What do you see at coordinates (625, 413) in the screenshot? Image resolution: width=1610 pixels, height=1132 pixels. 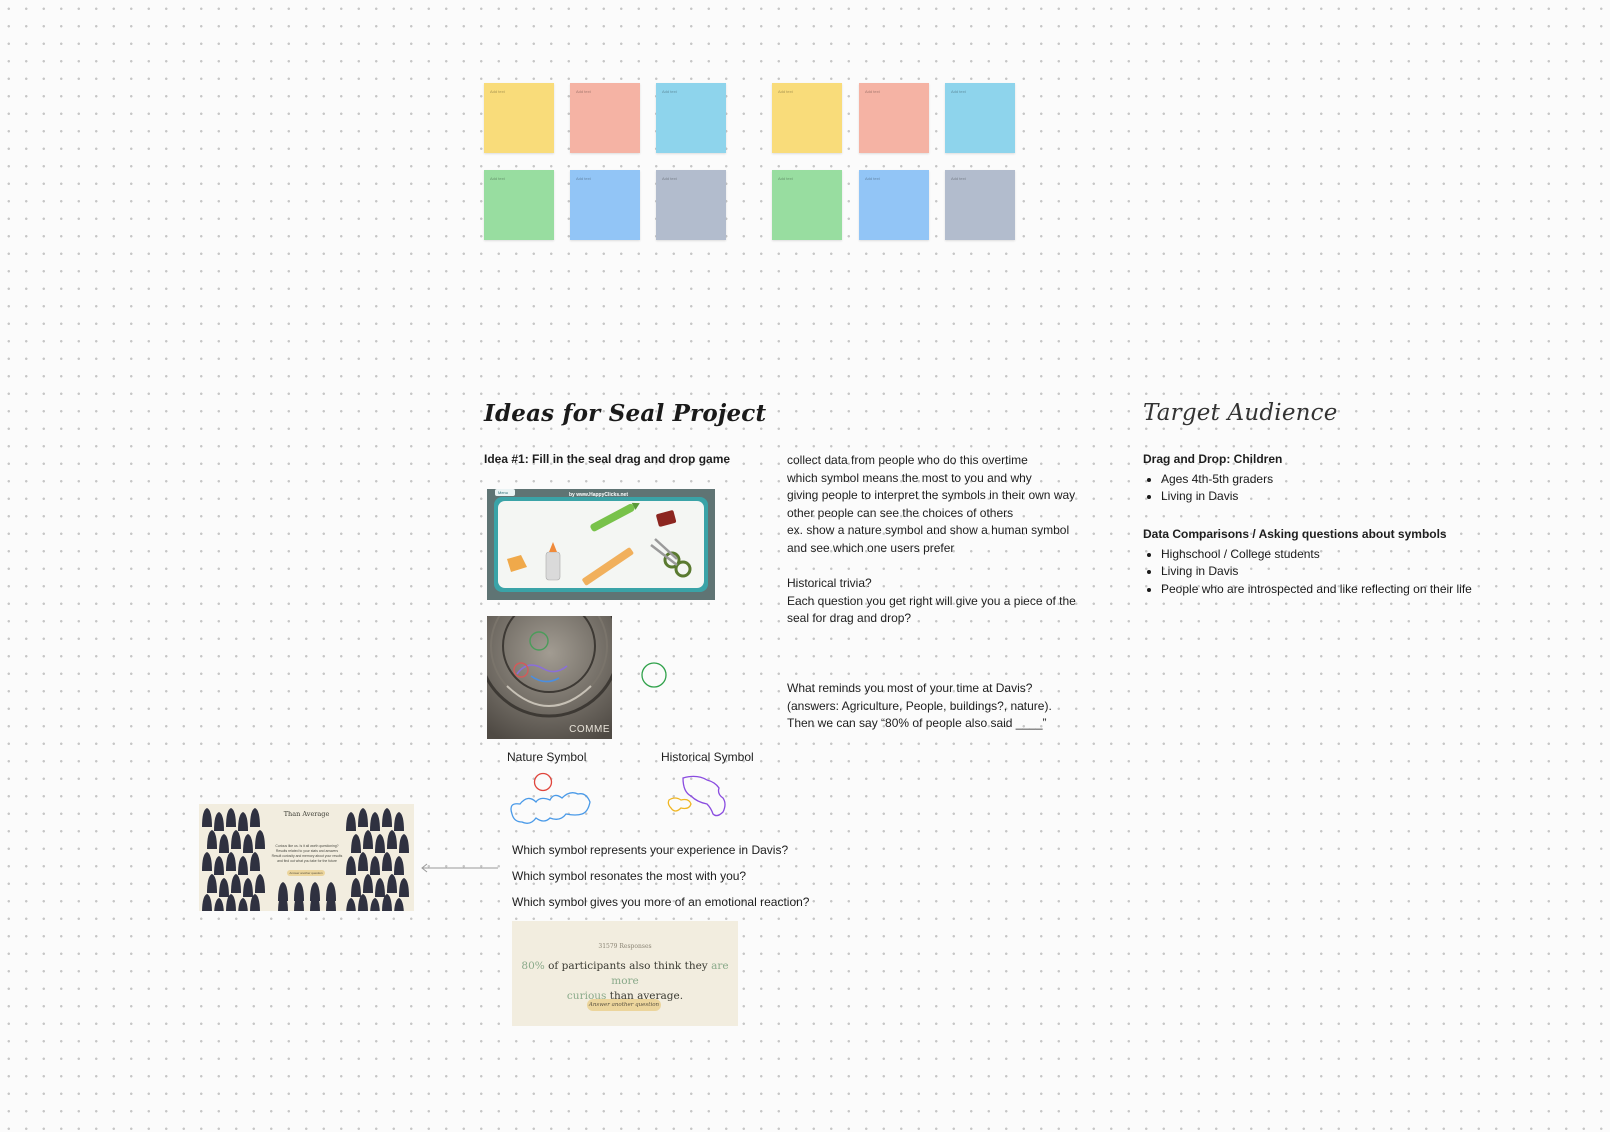 I see `ideas-heading: Ideas for Seal Project` at bounding box center [625, 413].